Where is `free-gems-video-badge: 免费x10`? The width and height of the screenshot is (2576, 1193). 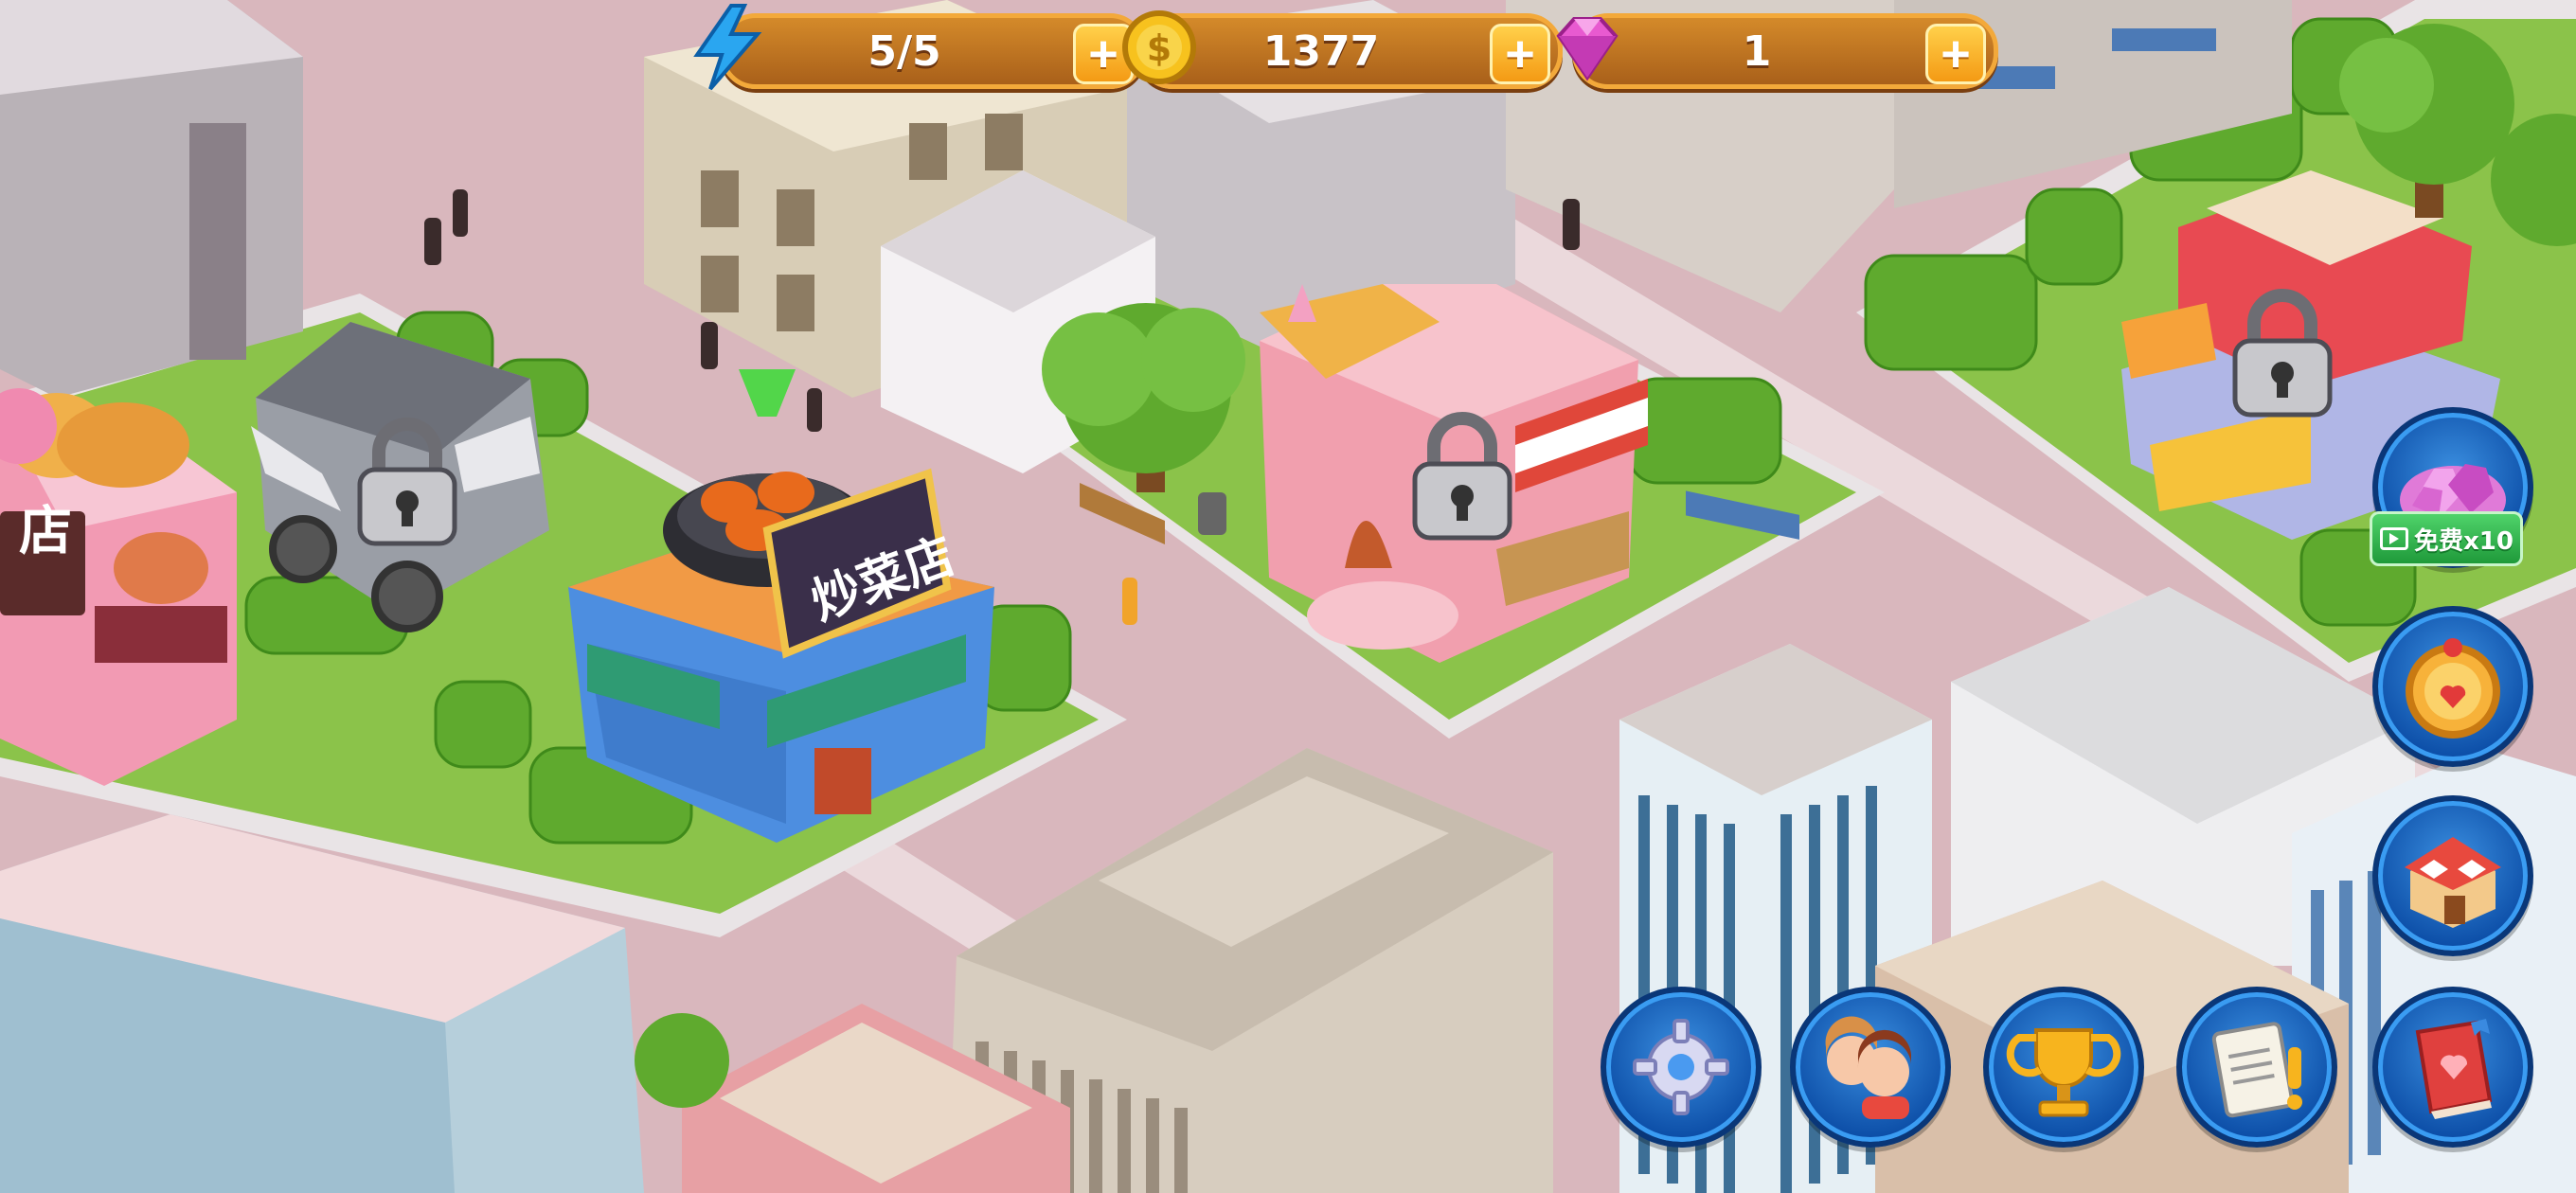 free-gems-video-badge: 免费x10 is located at coordinates (2446, 538).